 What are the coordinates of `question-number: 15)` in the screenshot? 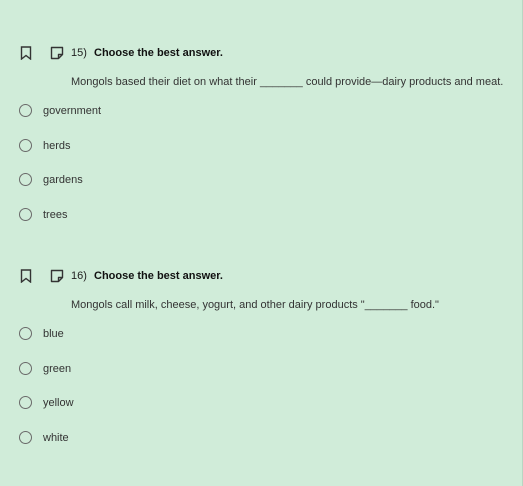 It's located at (79, 53).